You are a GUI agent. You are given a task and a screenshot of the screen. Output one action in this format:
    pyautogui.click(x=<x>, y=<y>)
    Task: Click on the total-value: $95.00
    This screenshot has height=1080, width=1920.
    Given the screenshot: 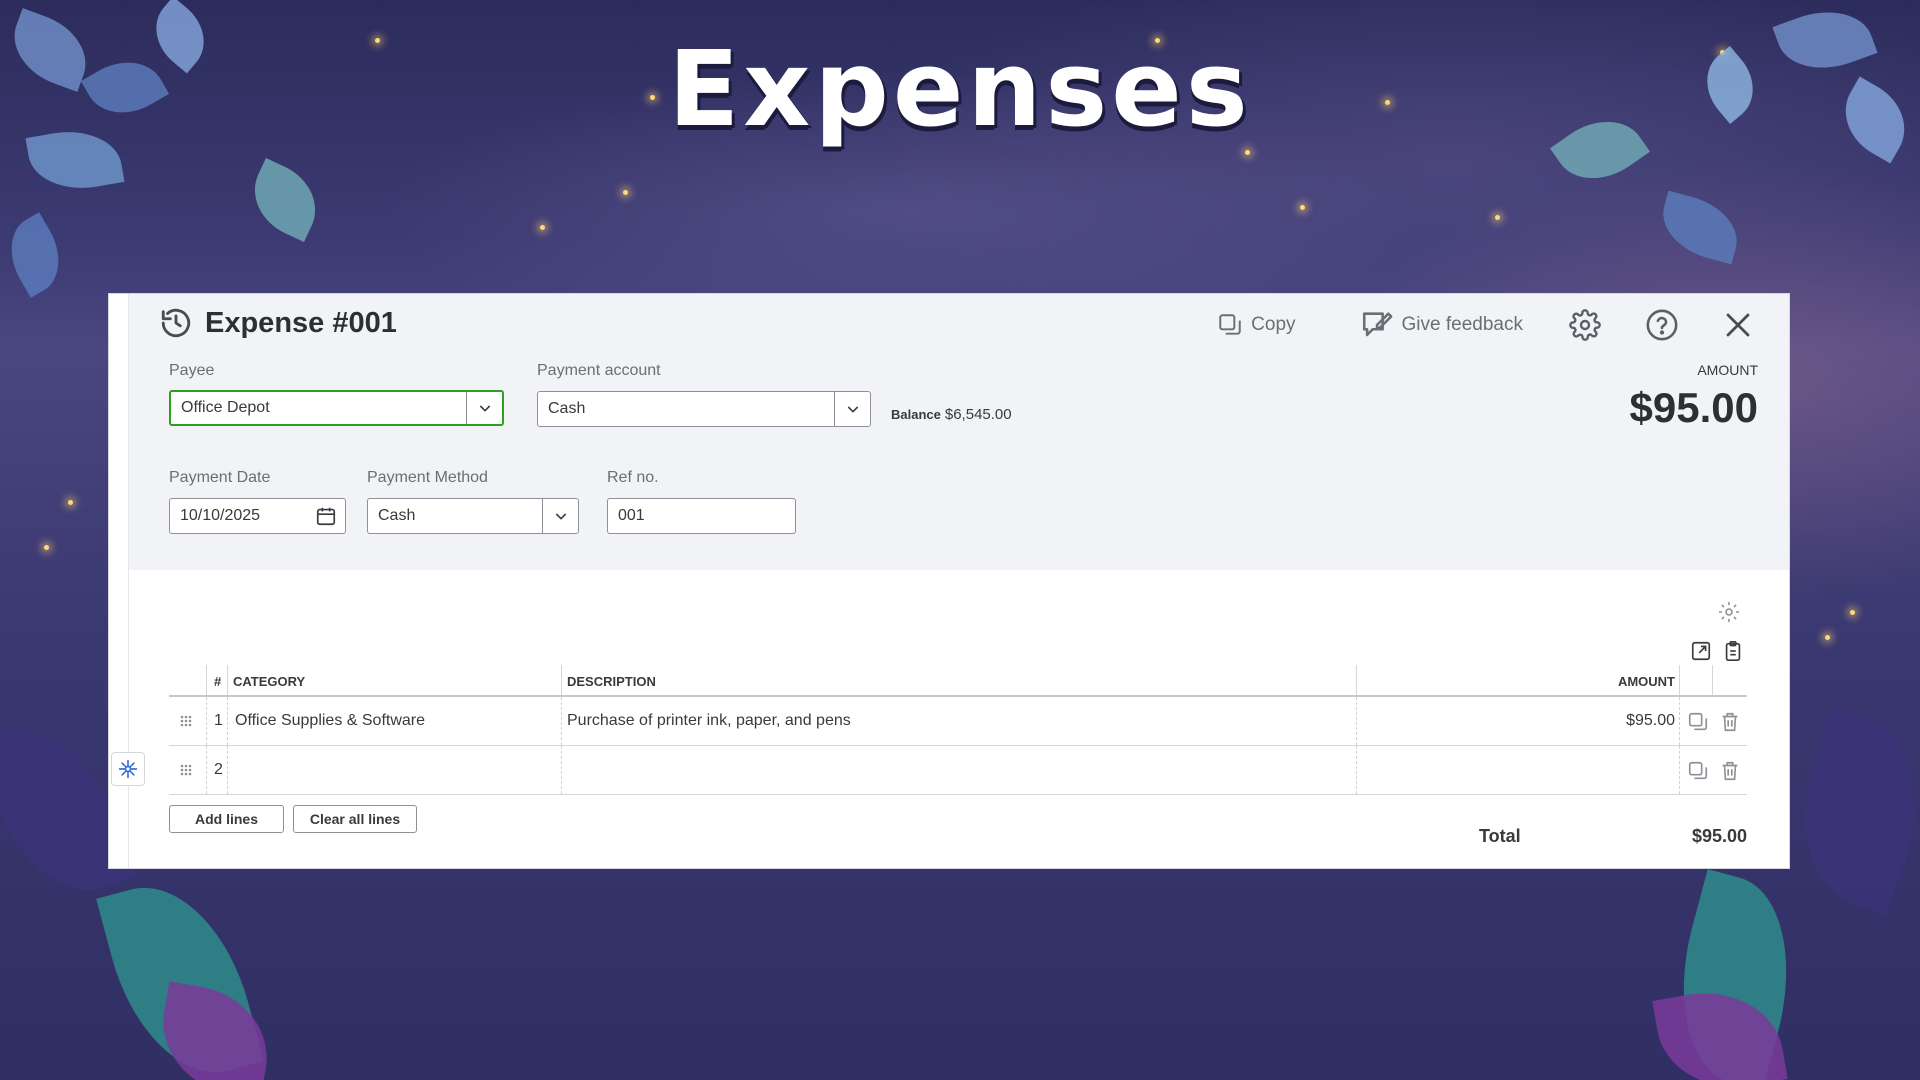 What is the action you would take?
    pyautogui.click(x=1719, y=836)
    